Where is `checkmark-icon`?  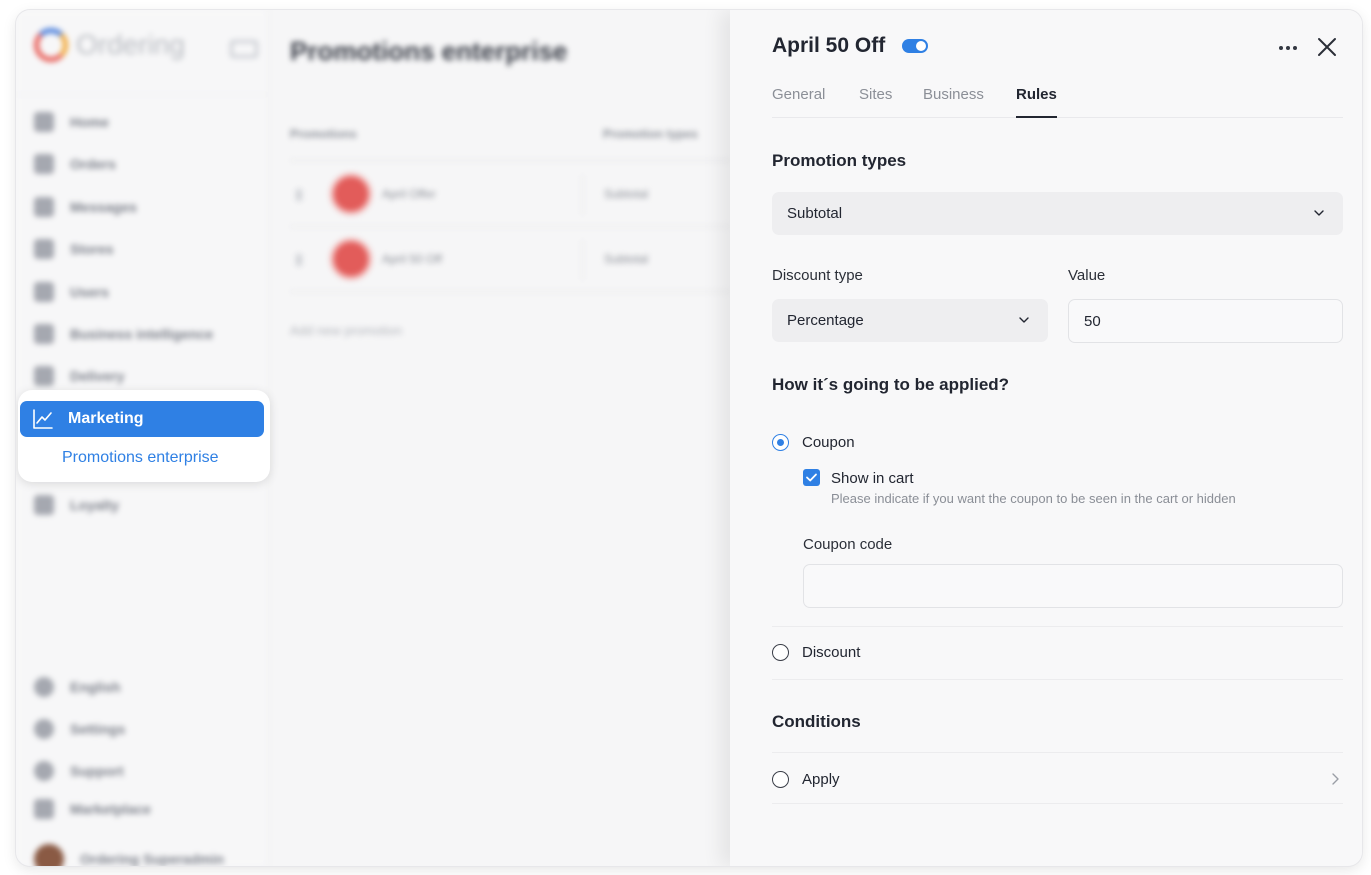 checkmark-icon is located at coordinates (811, 477).